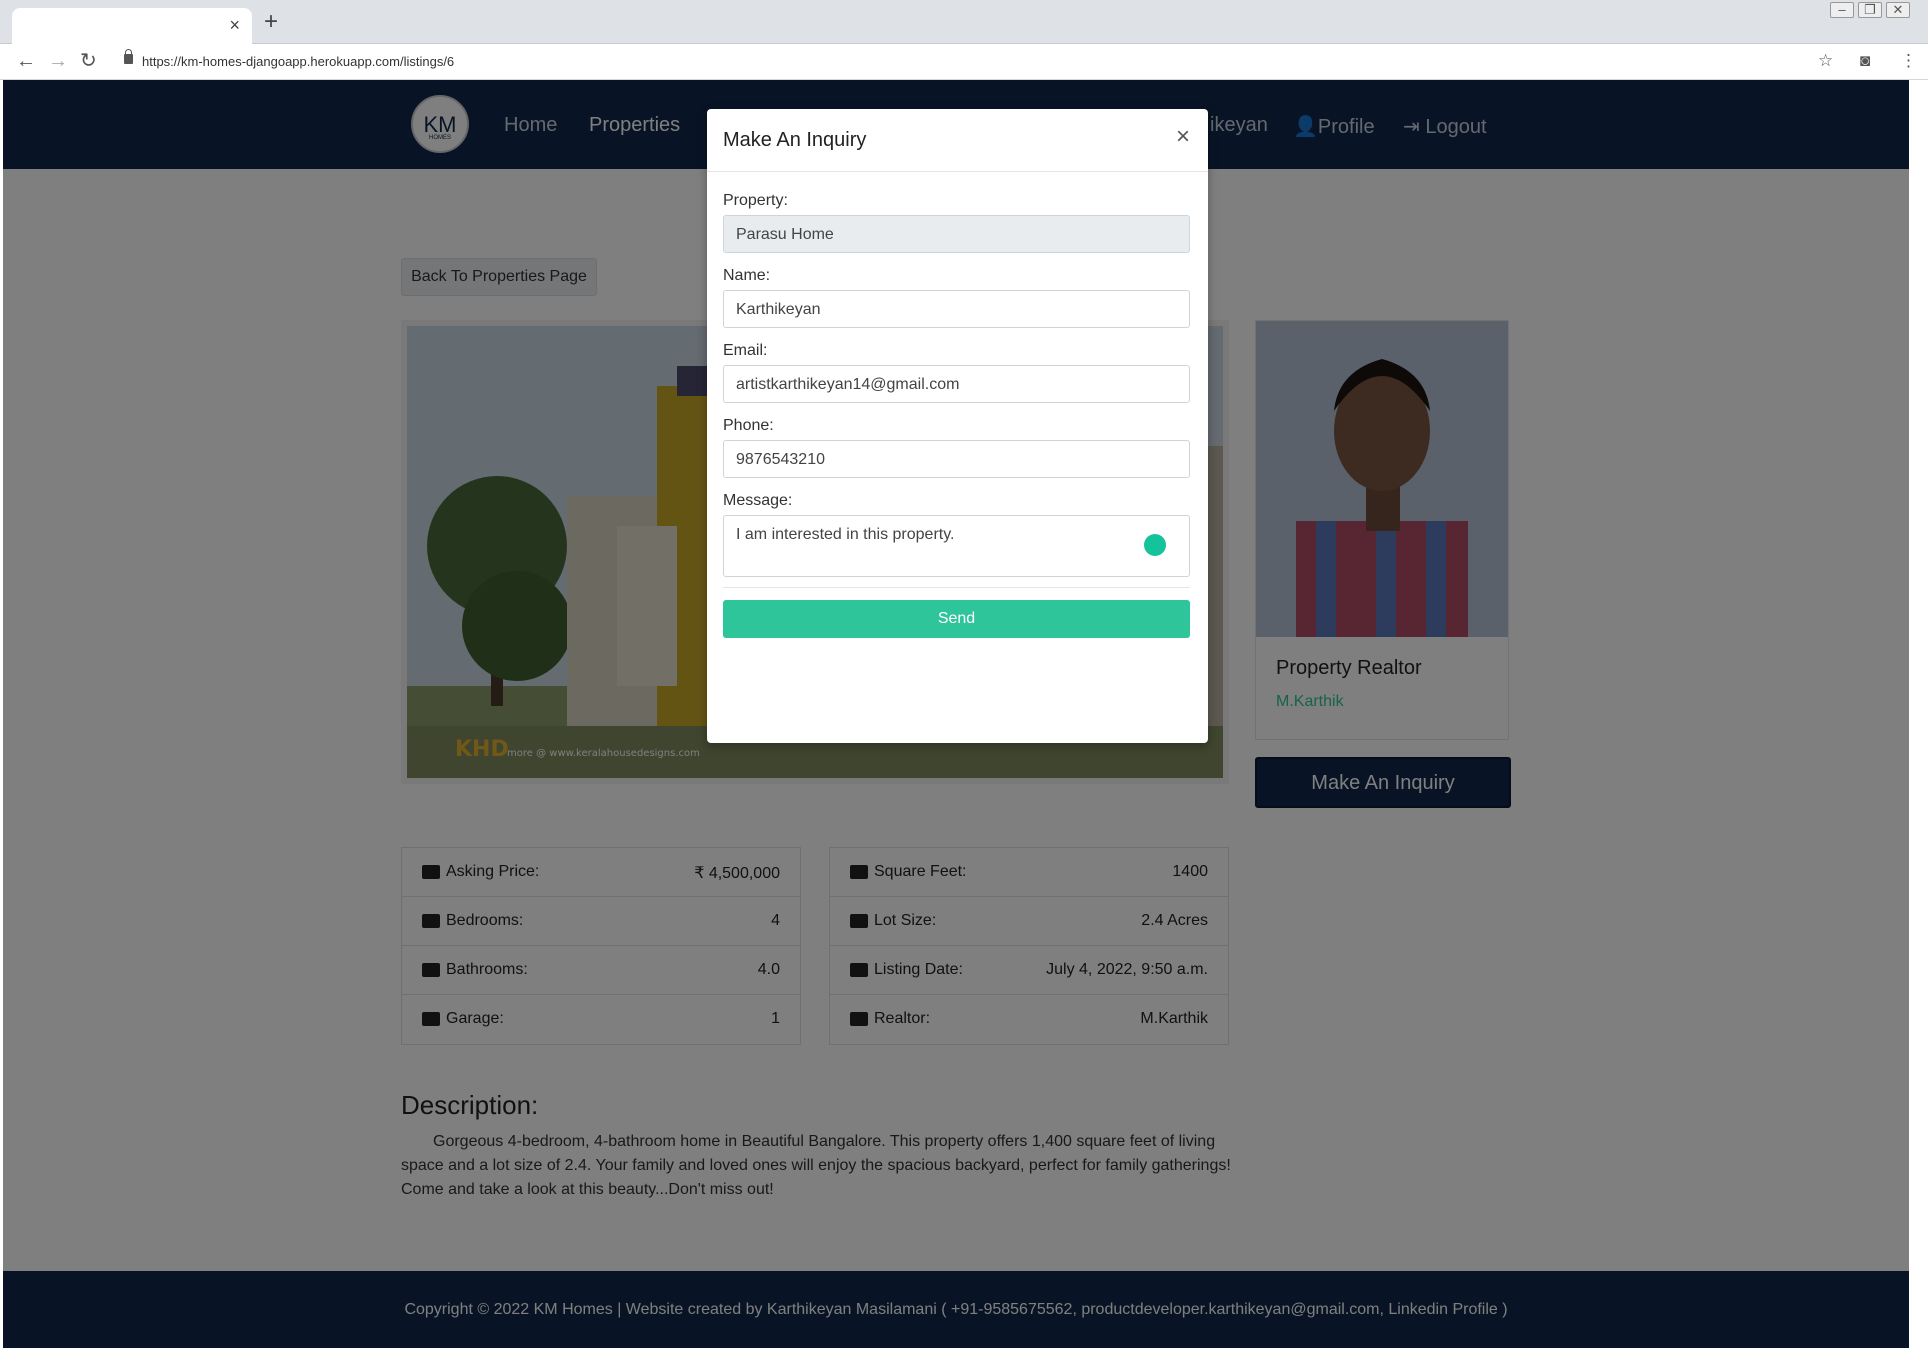 The width and height of the screenshot is (1928, 1348). What do you see at coordinates (795, 140) in the screenshot?
I see `modal-title: Make An Inquiry` at bounding box center [795, 140].